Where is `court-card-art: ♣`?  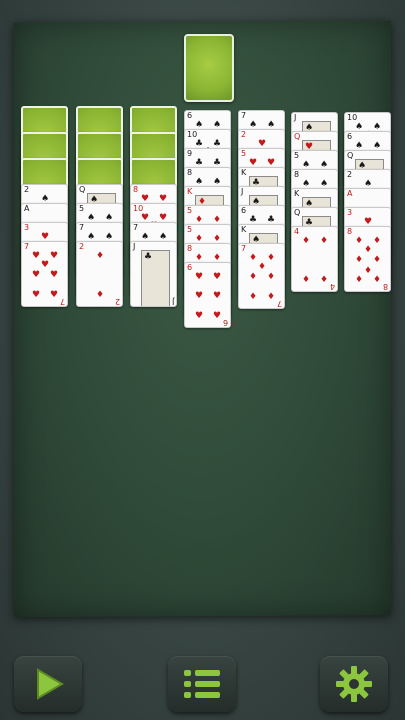 court-card-art: ♣ is located at coordinates (155, 278).